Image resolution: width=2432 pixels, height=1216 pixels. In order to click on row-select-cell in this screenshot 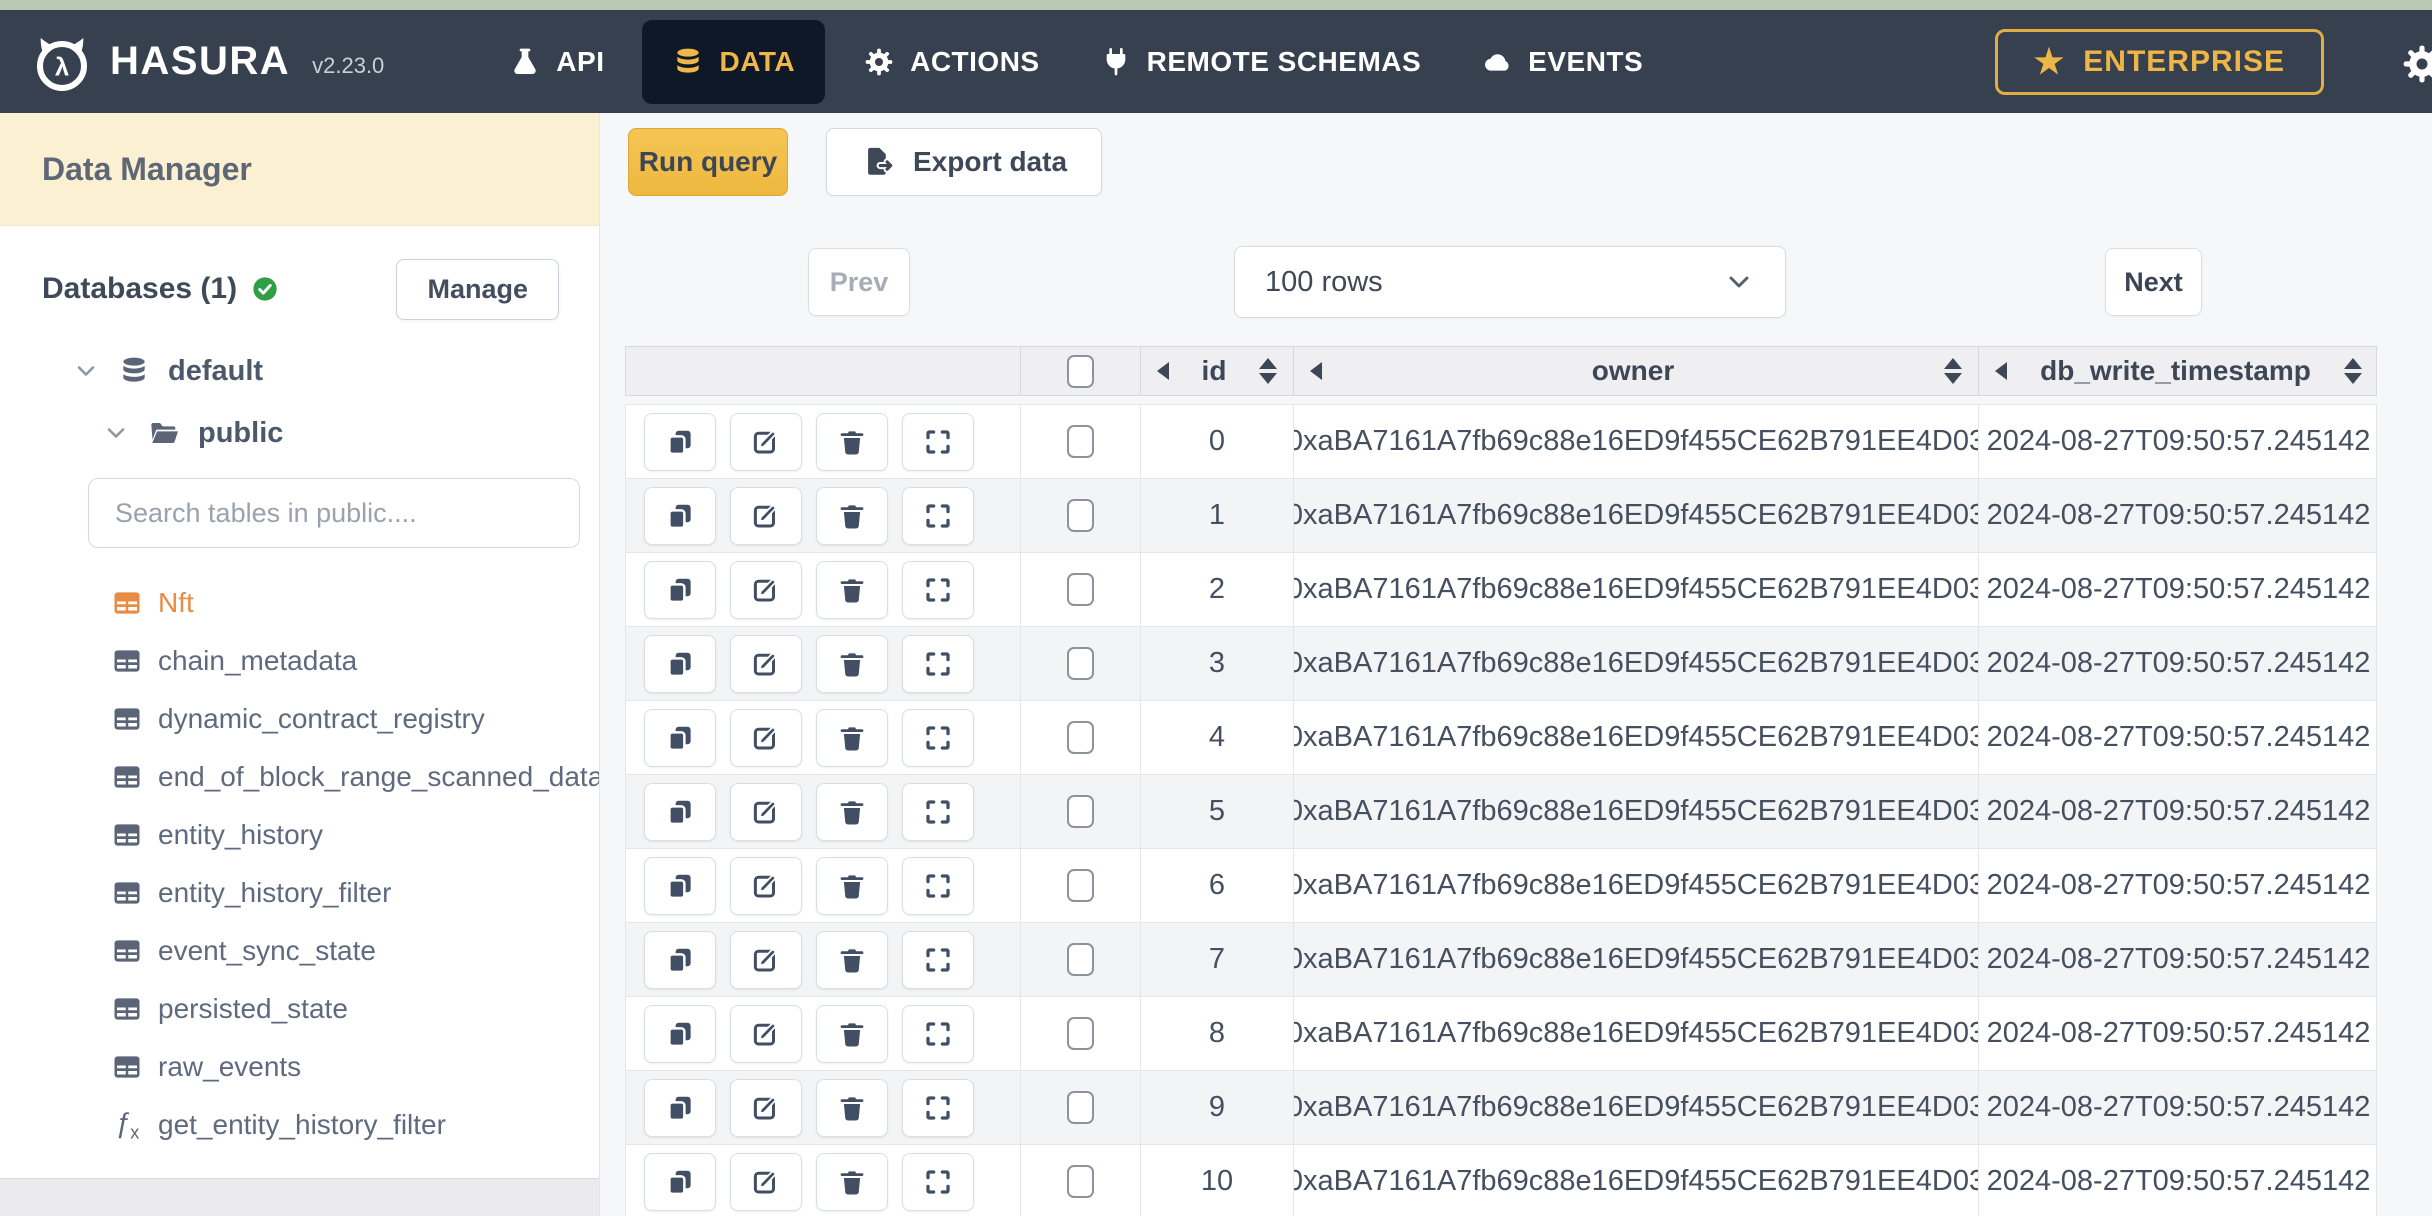, I will do `click(1081, 1033)`.